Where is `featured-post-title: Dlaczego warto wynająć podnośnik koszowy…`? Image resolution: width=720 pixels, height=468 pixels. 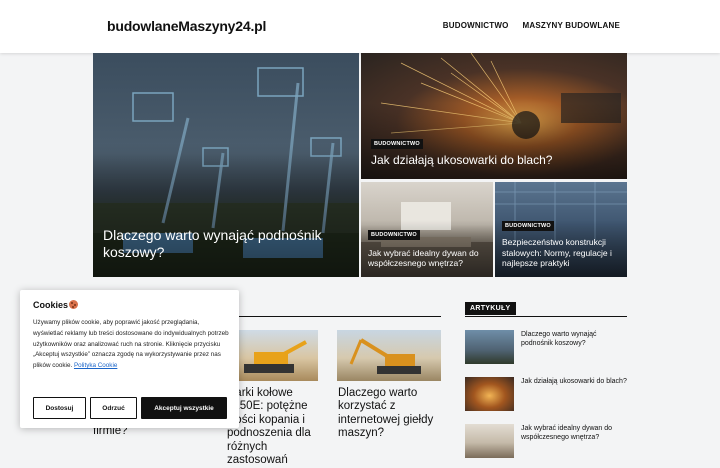
featured-post-title: Dlaczego warto wynająć podnośnik koszowy… is located at coordinates (223, 244).